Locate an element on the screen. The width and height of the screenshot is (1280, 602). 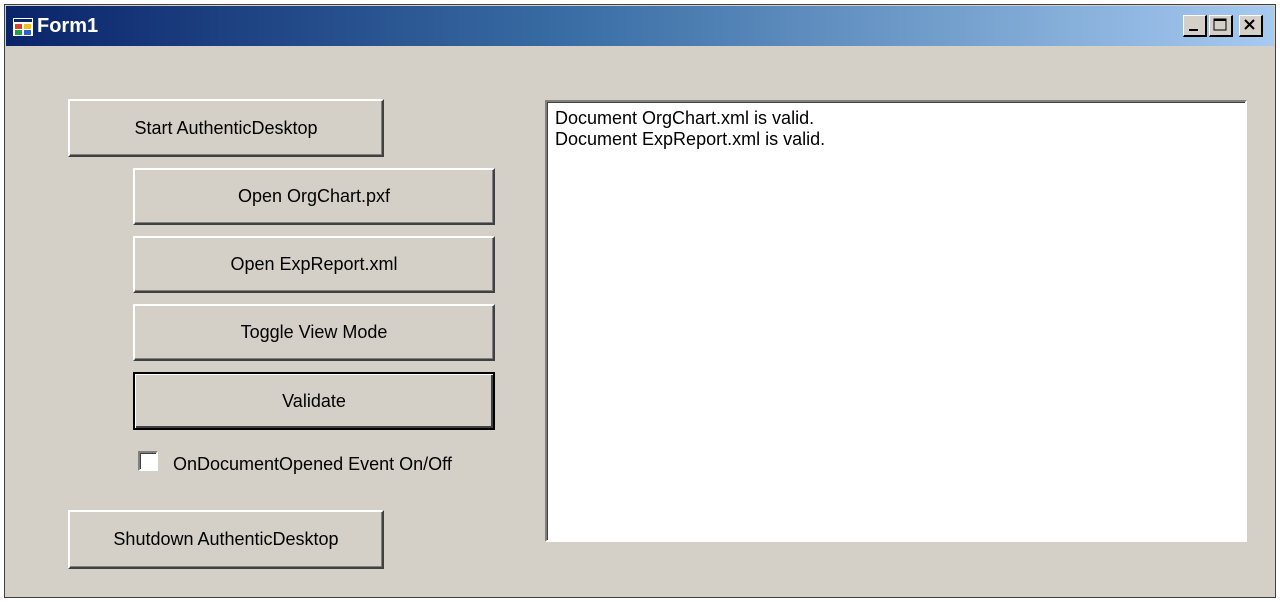
shutdown-authenticdesktop-button: Shutdown AuthenticDesktop is located at coordinates (226, 539).